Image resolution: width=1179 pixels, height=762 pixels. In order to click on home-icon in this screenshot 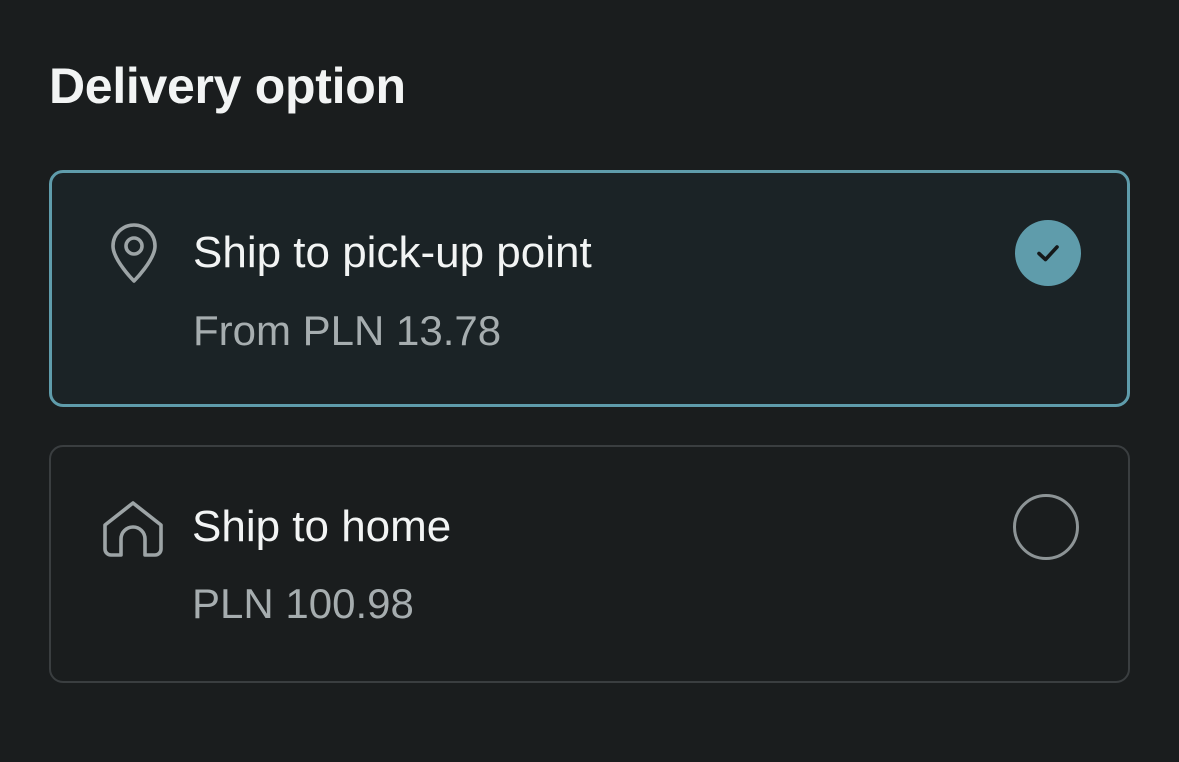, I will do `click(133, 529)`.